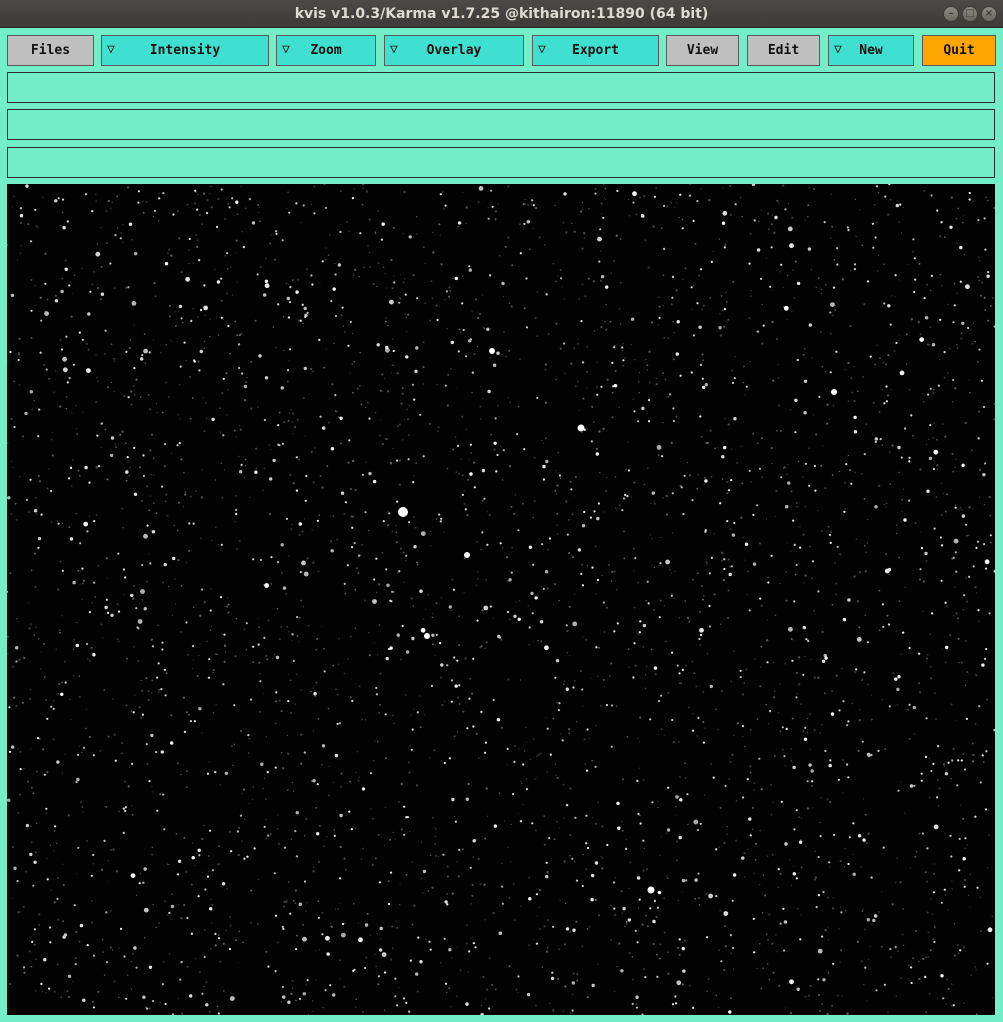 The width and height of the screenshot is (1003, 1022). I want to click on export-label: Export, so click(595, 50).